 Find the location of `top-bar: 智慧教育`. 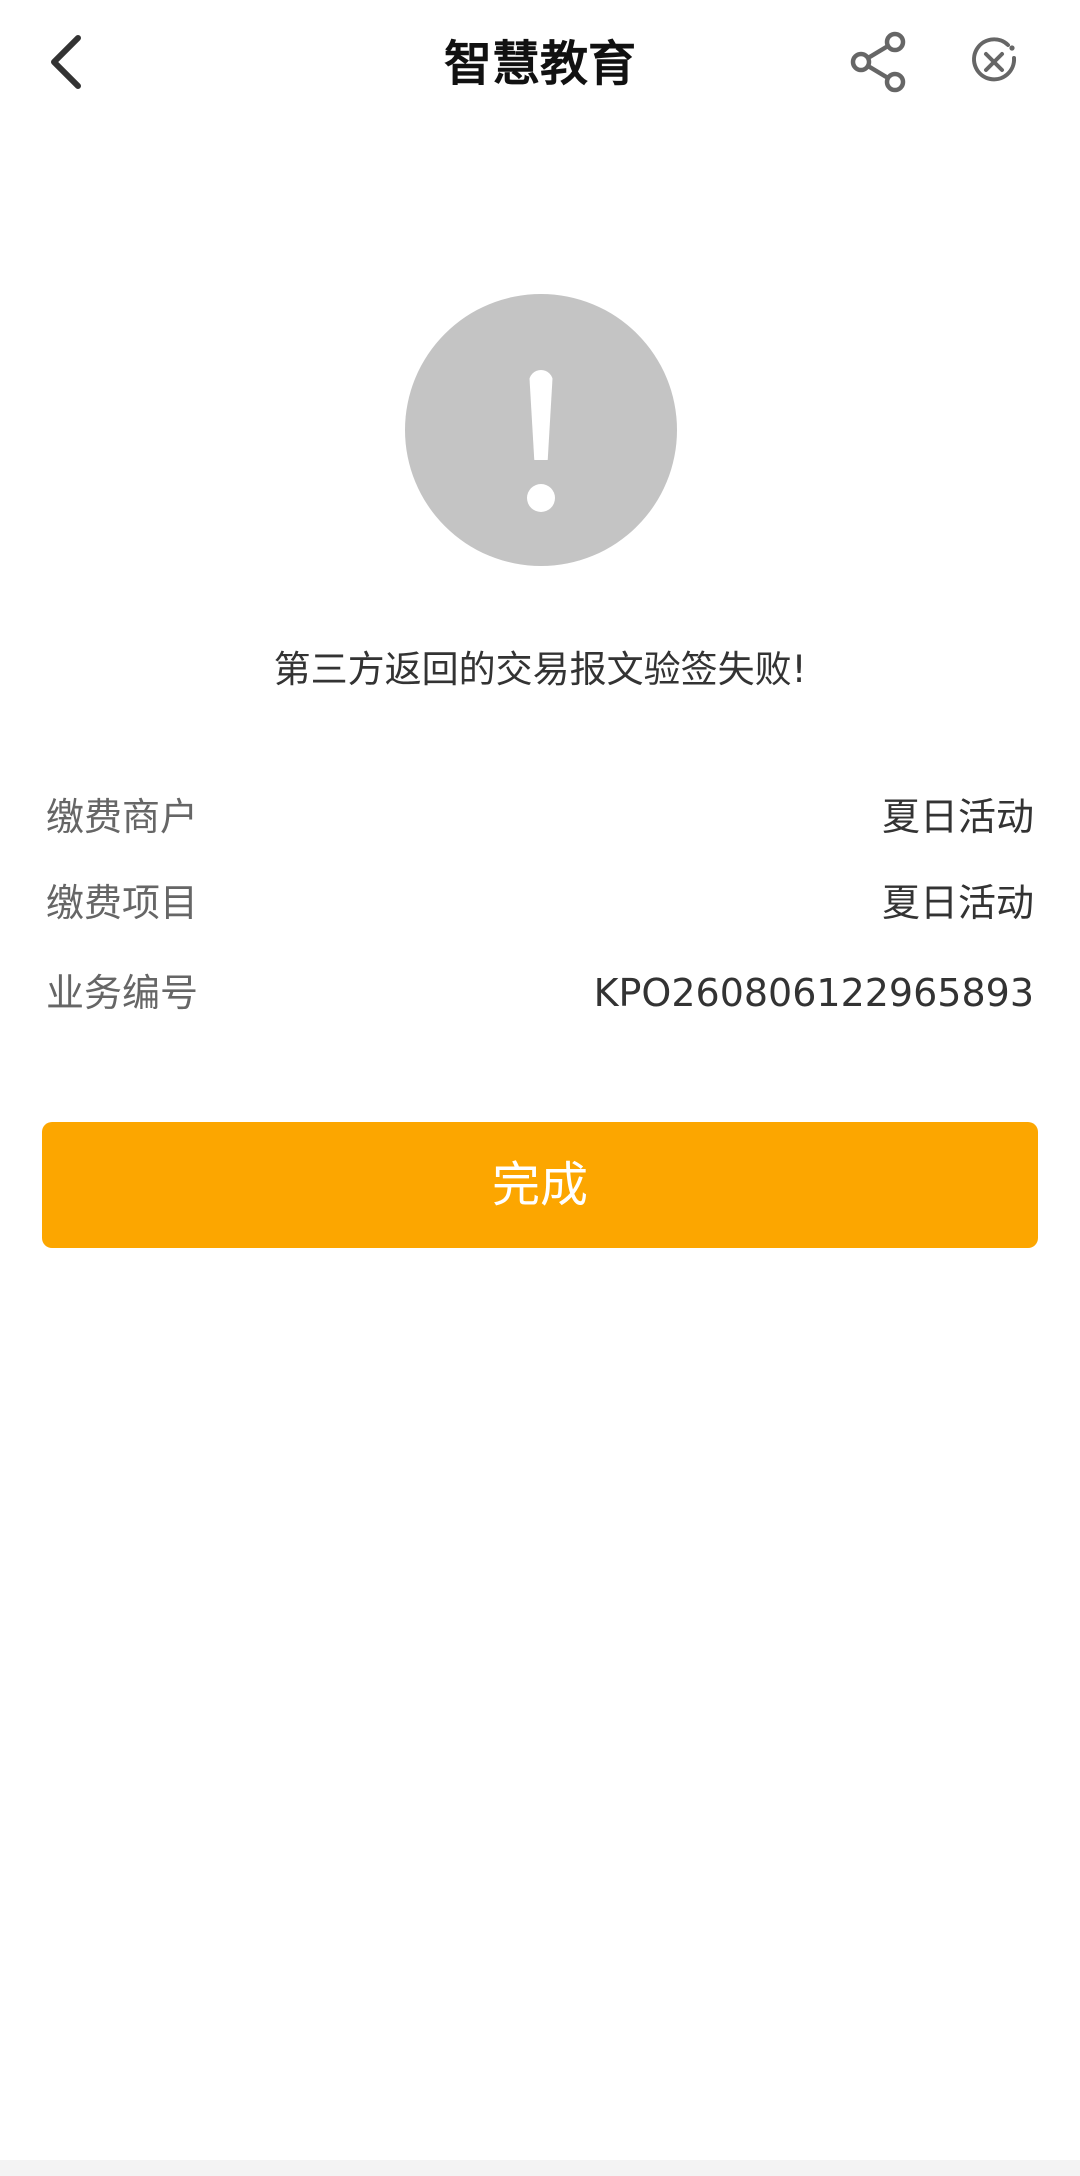

top-bar: 智慧教育 is located at coordinates (540, 64).